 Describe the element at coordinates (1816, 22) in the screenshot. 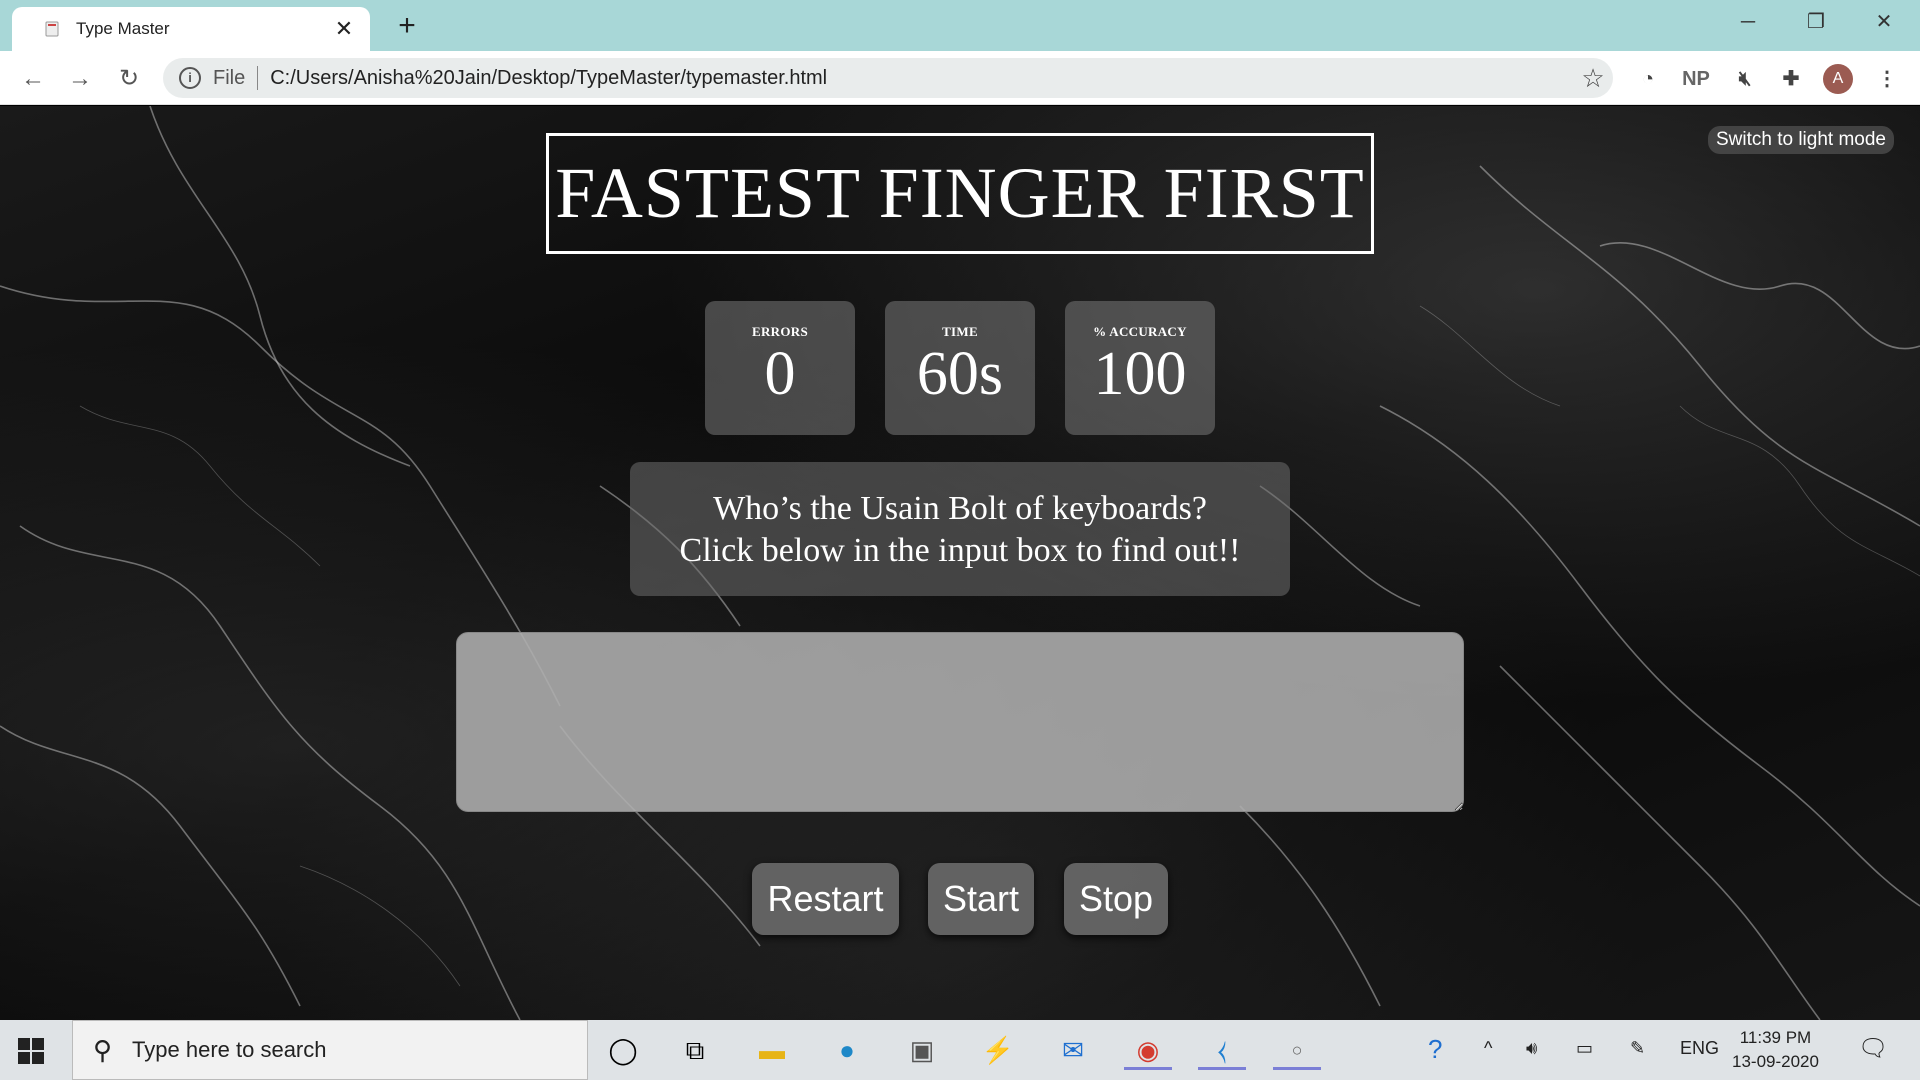

I see `restore-icon: ❐` at that location.